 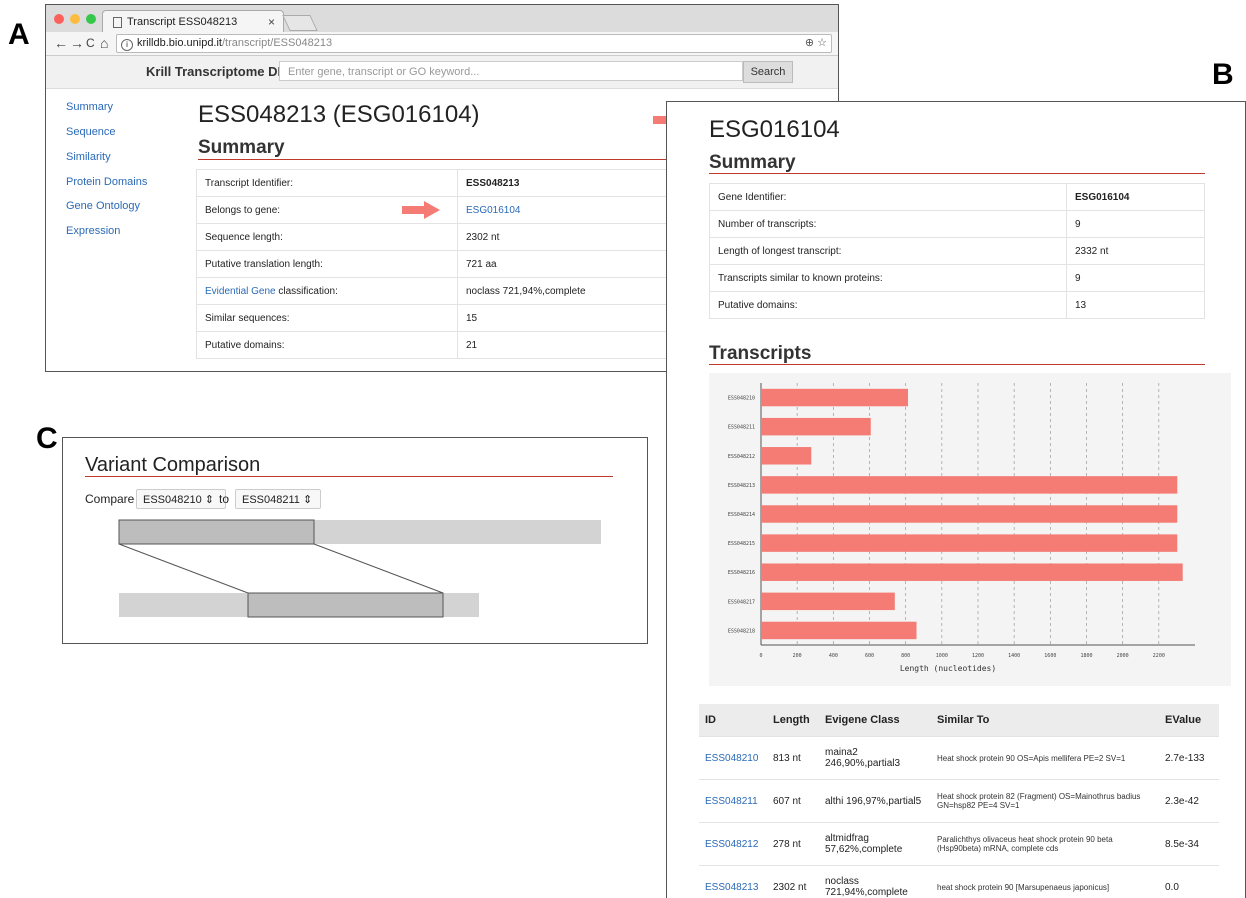 What do you see at coordinates (1123, 656) in the screenshot?
I see `x-tick-label: 2000` at bounding box center [1123, 656].